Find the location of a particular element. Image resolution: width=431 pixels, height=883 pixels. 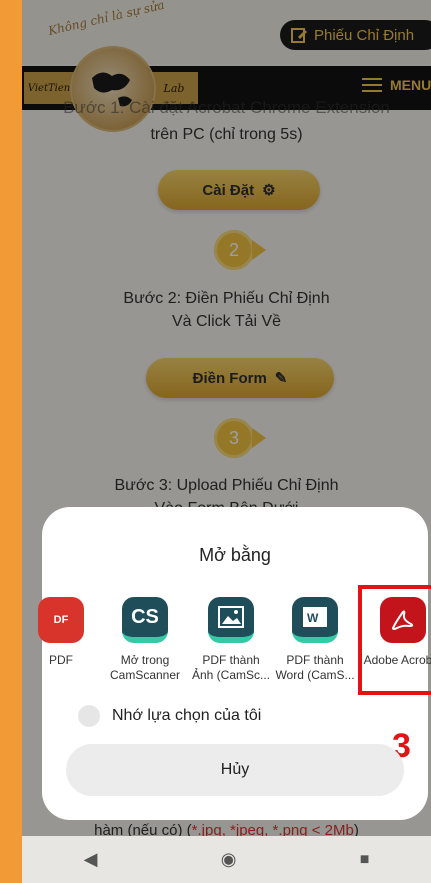

camscanner-icon: CS is located at coordinates (145, 620).